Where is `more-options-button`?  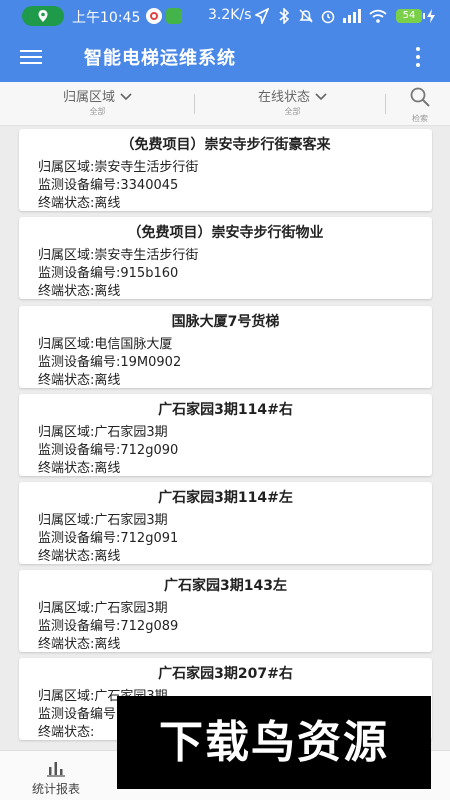
more-options-button is located at coordinates (418, 57).